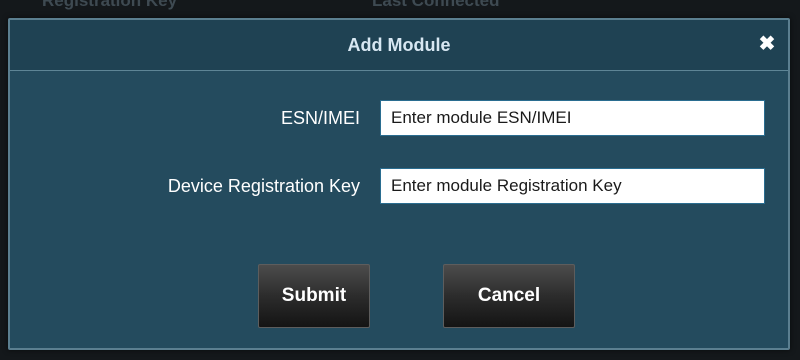 The height and width of the screenshot is (360, 800). What do you see at coordinates (572, 118) in the screenshot?
I see `esn-imei-input` at bounding box center [572, 118].